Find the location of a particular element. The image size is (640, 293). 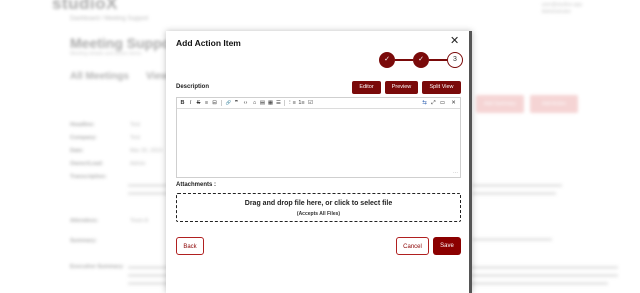

quote-icon: ⊟ is located at coordinates (214, 103).